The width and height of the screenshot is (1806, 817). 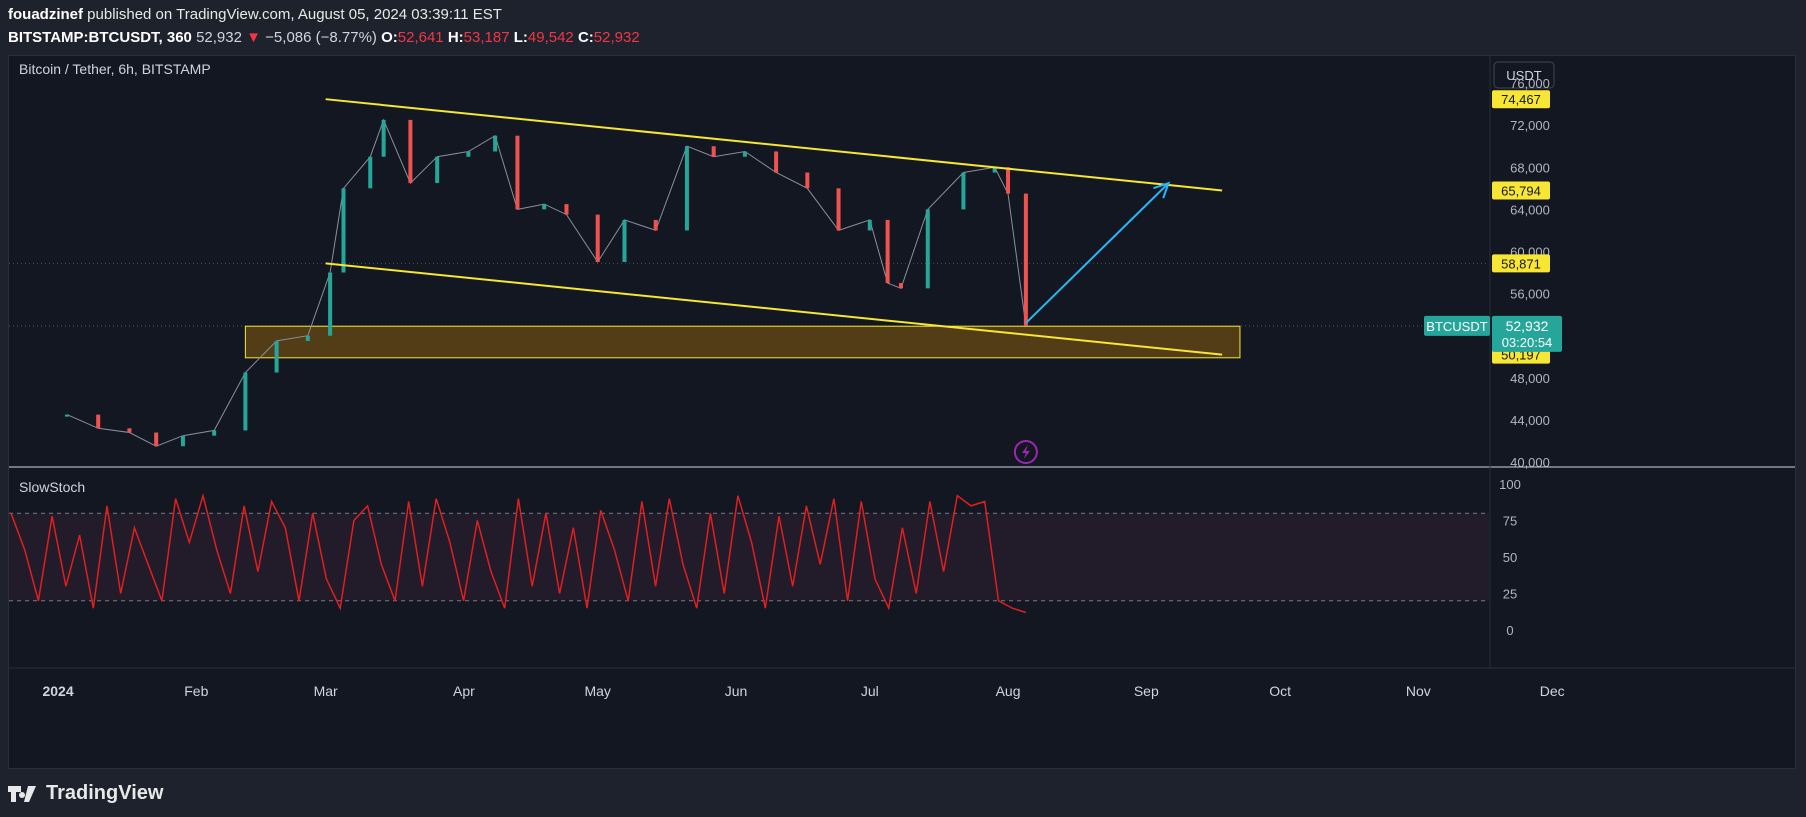 What do you see at coordinates (1552, 691) in the screenshot?
I see `time-tick-label: Dec` at bounding box center [1552, 691].